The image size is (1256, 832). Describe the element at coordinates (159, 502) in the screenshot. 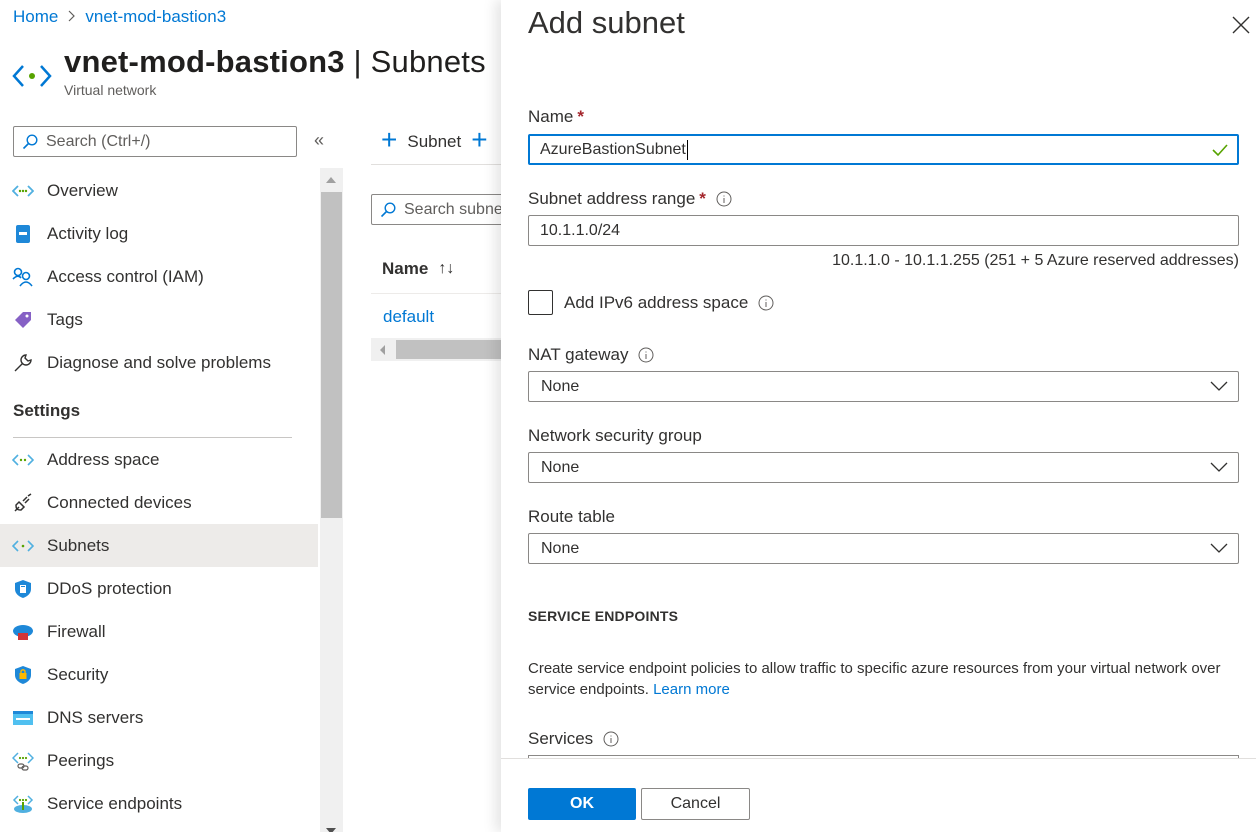

I see `sidebar-item-connected-devices: Connected devices` at that location.